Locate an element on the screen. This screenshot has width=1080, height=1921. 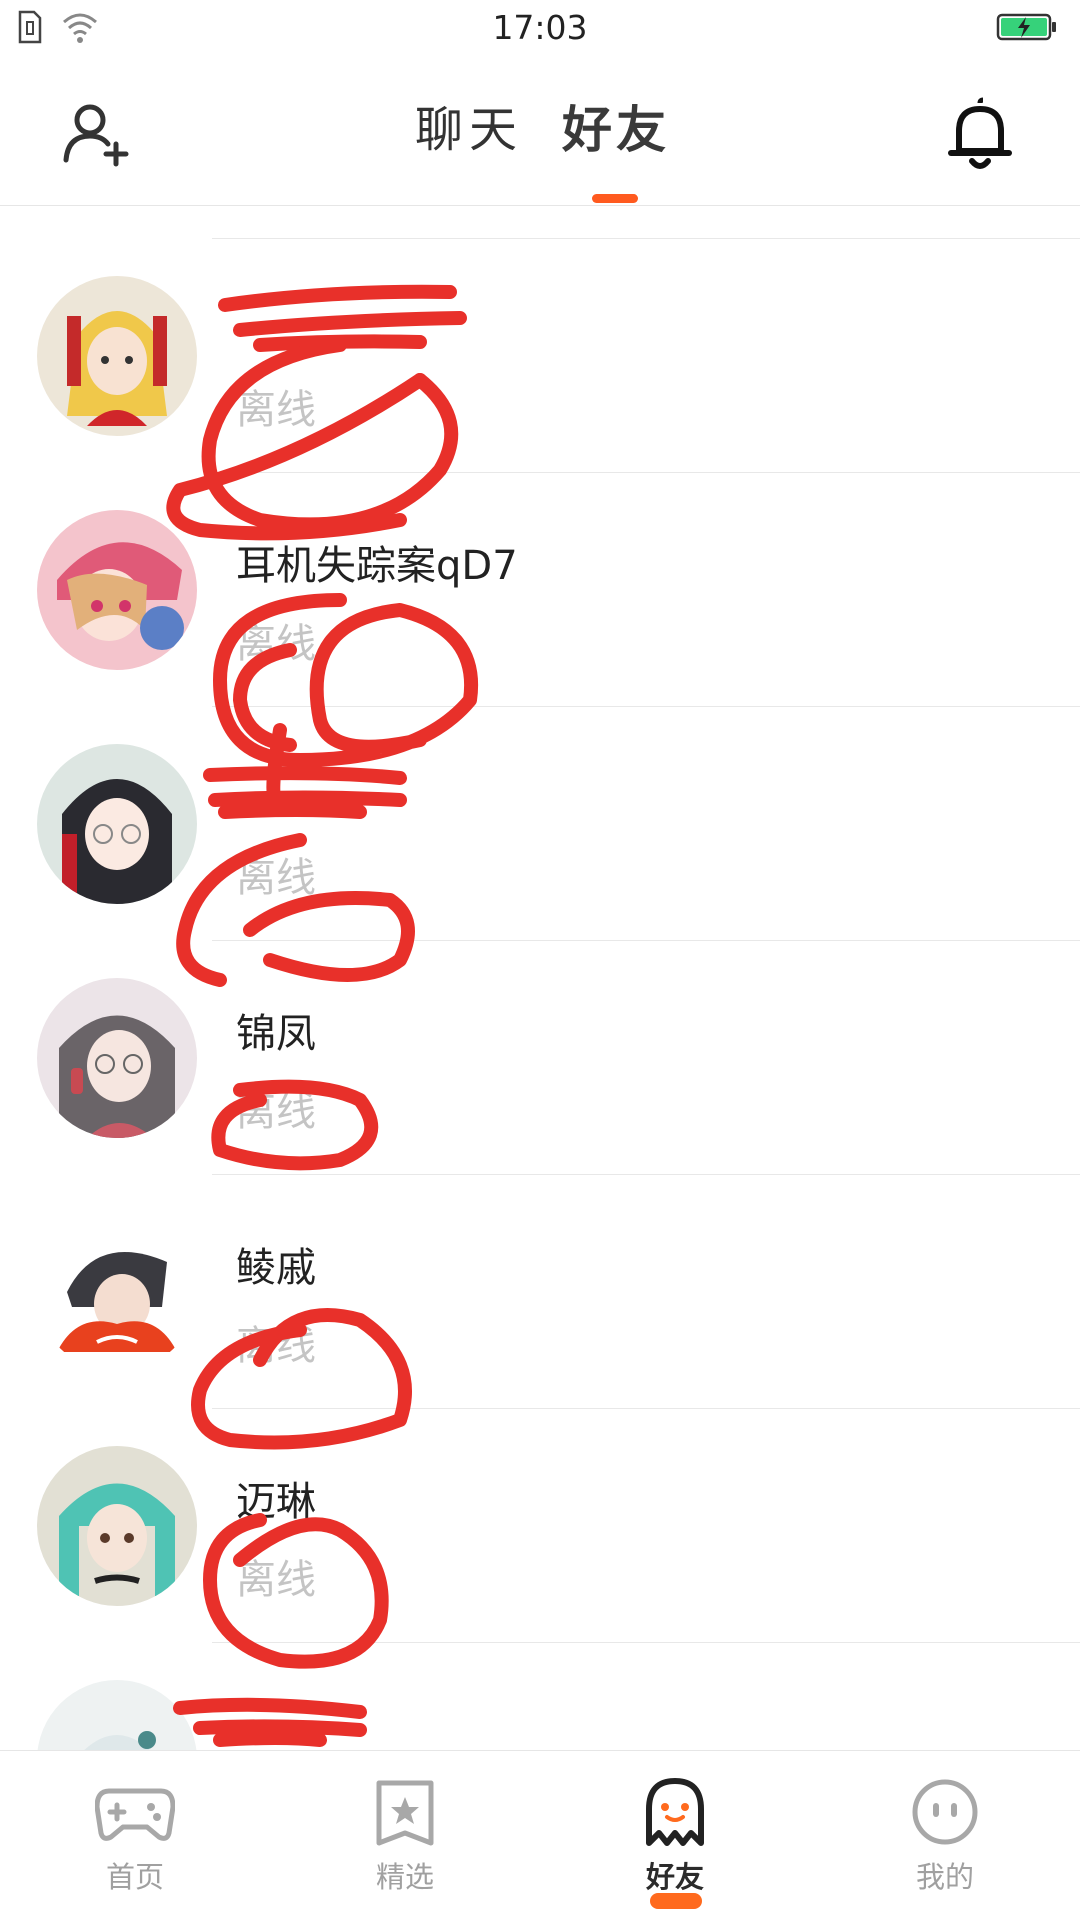
bottom-navigation: 首页 精选 好友 我的 is located at coordinates (540, 1835).